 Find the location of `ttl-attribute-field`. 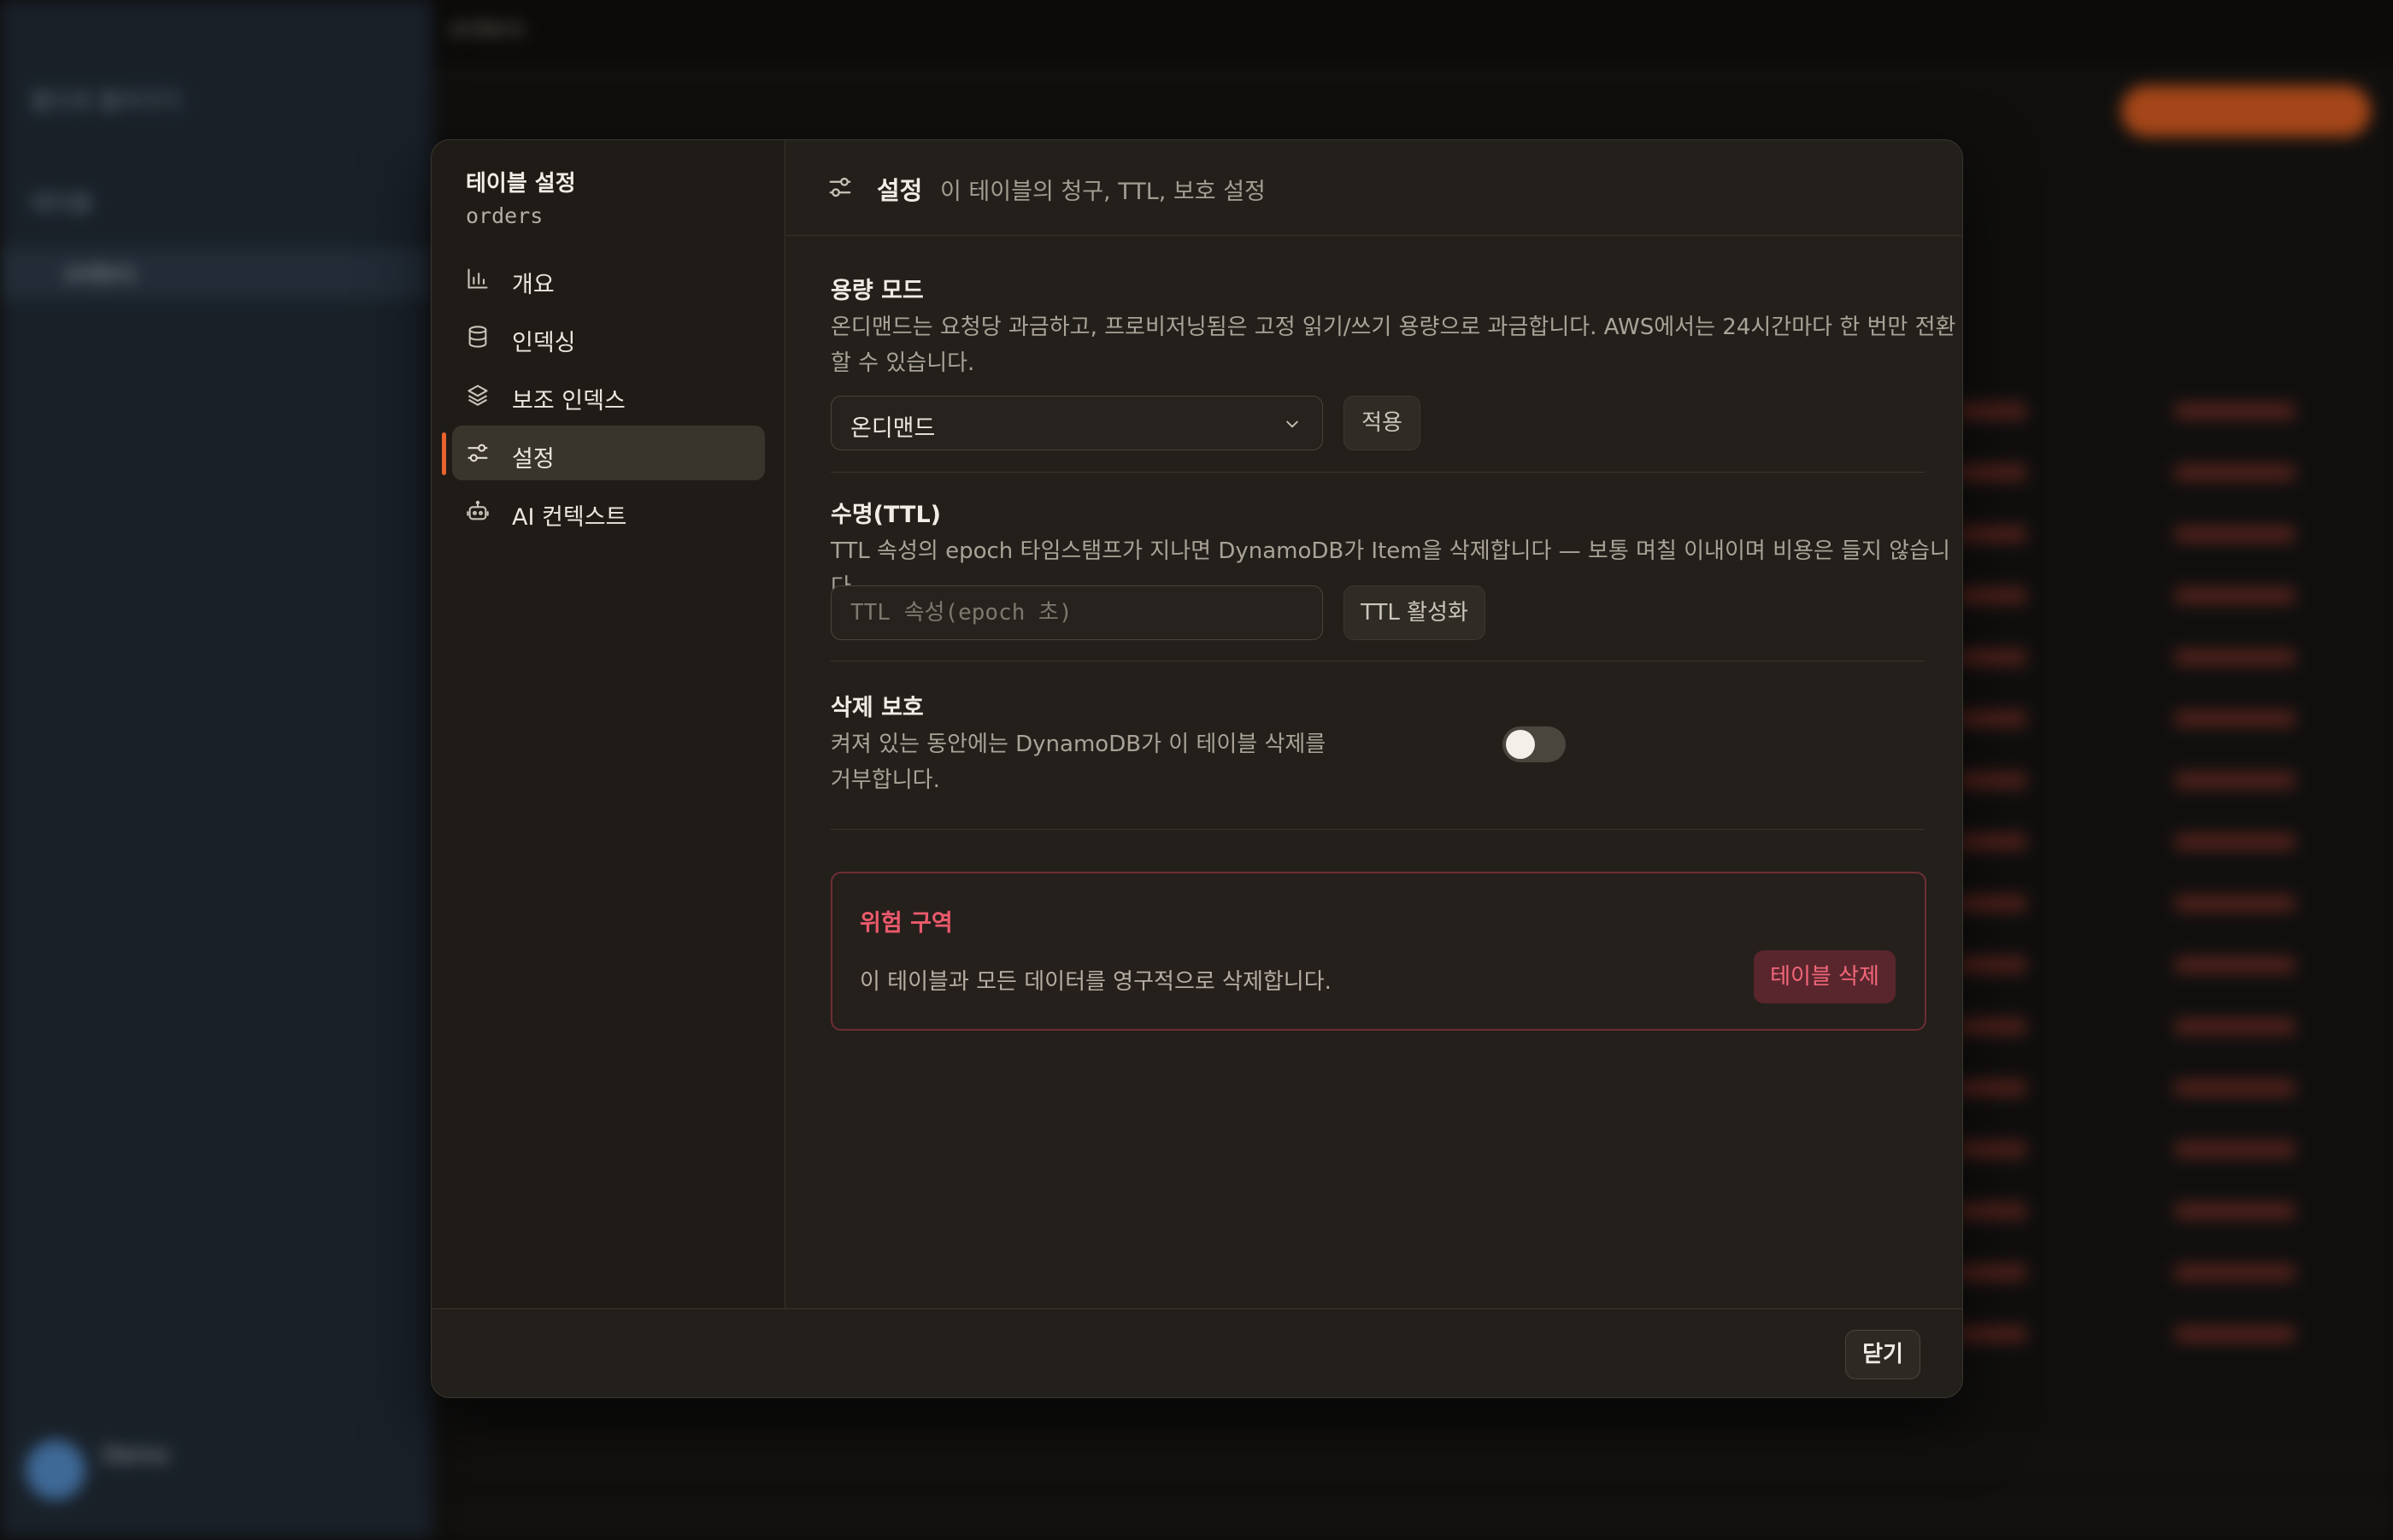

ttl-attribute-field is located at coordinates (1077, 612).